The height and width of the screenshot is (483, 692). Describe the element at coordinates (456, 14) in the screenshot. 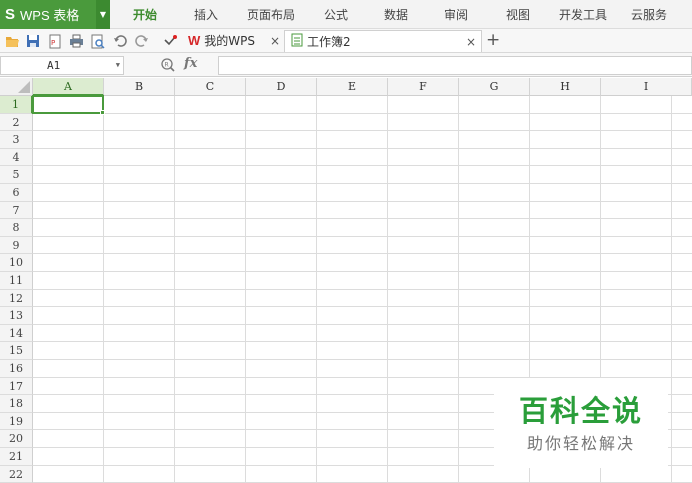

I see `menu-review: 审阅` at that location.